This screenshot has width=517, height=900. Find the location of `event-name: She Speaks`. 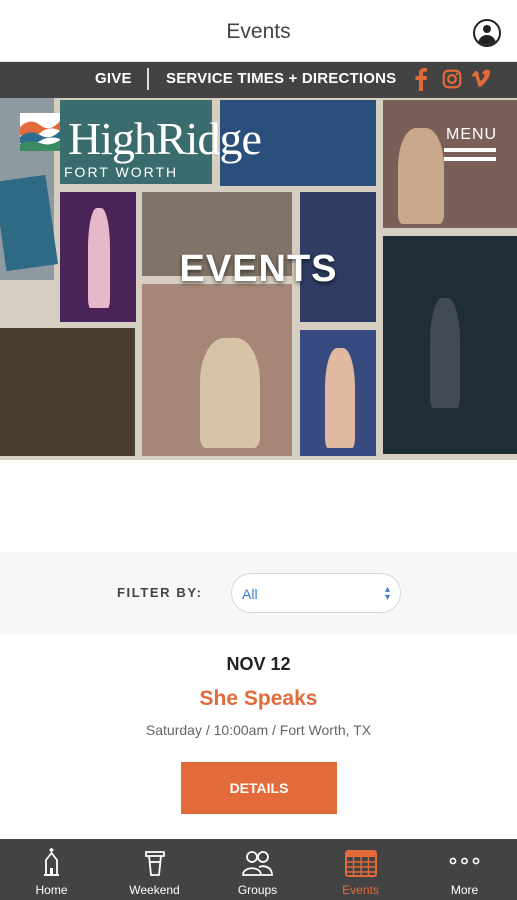

event-name: She Speaks is located at coordinates (258, 699).